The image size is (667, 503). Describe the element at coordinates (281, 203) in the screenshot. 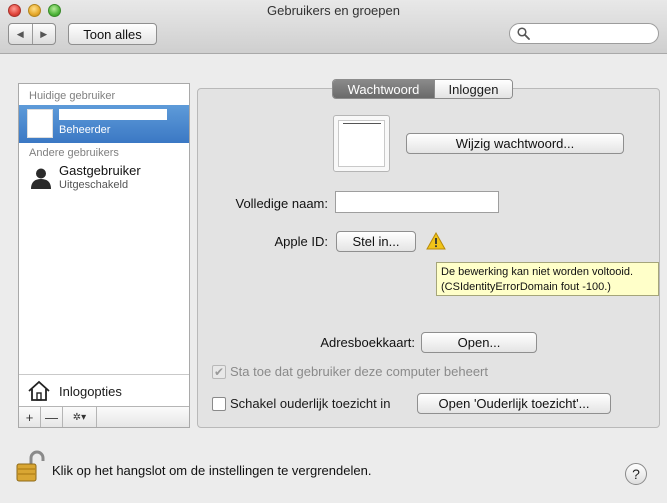

I see `full-name-label: Volledige naam:` at that location.